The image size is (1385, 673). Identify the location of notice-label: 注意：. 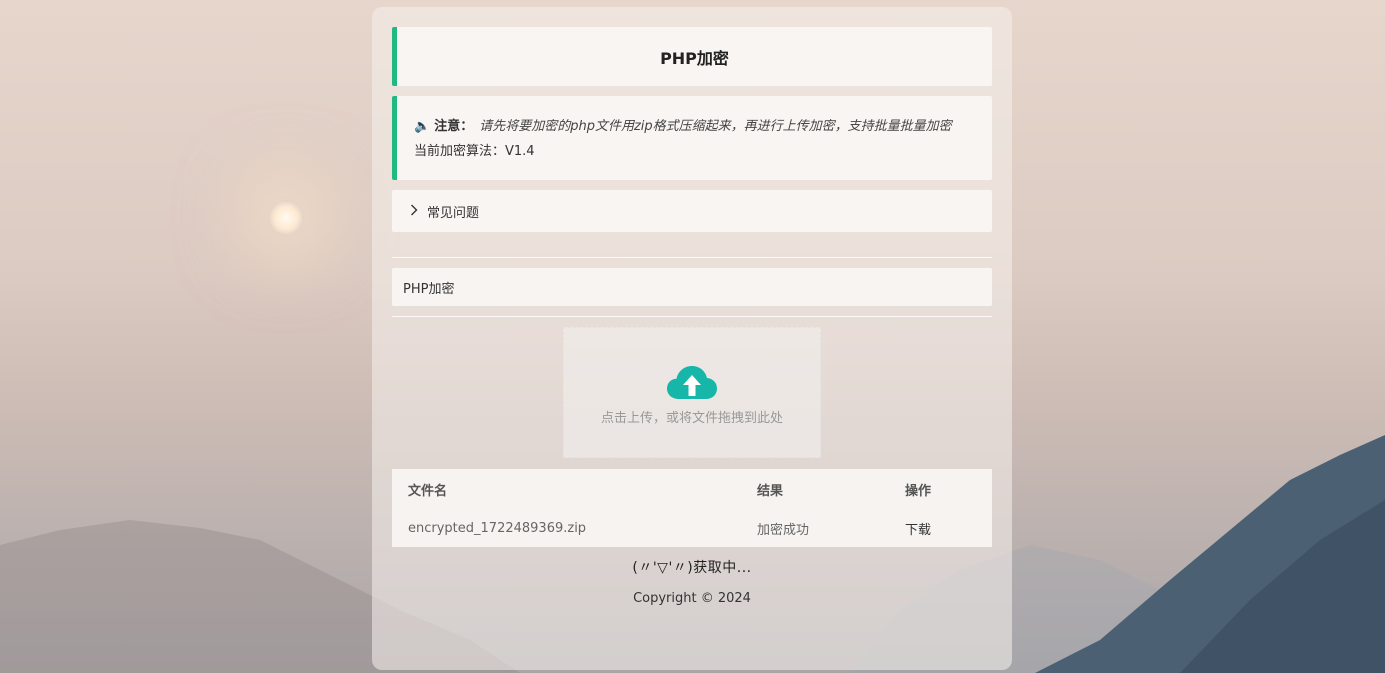
(454, 126).